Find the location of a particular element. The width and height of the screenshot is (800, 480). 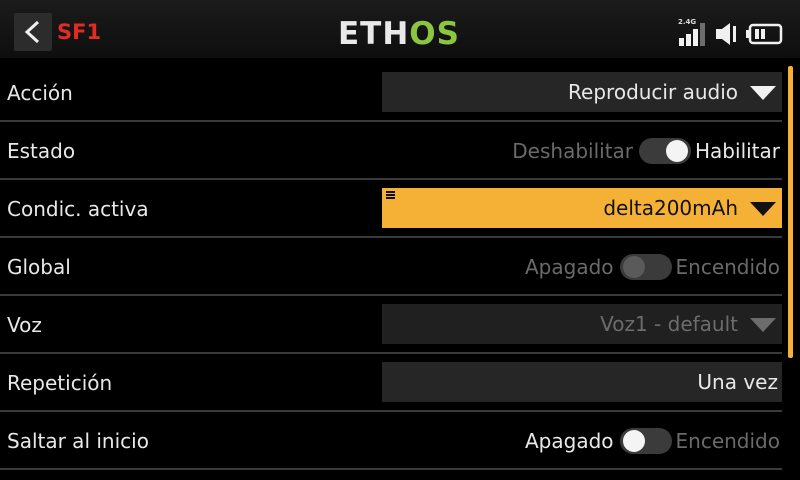

row-condic-activa: Condic. activa delta200mAh is located at coordinates (393, 209).